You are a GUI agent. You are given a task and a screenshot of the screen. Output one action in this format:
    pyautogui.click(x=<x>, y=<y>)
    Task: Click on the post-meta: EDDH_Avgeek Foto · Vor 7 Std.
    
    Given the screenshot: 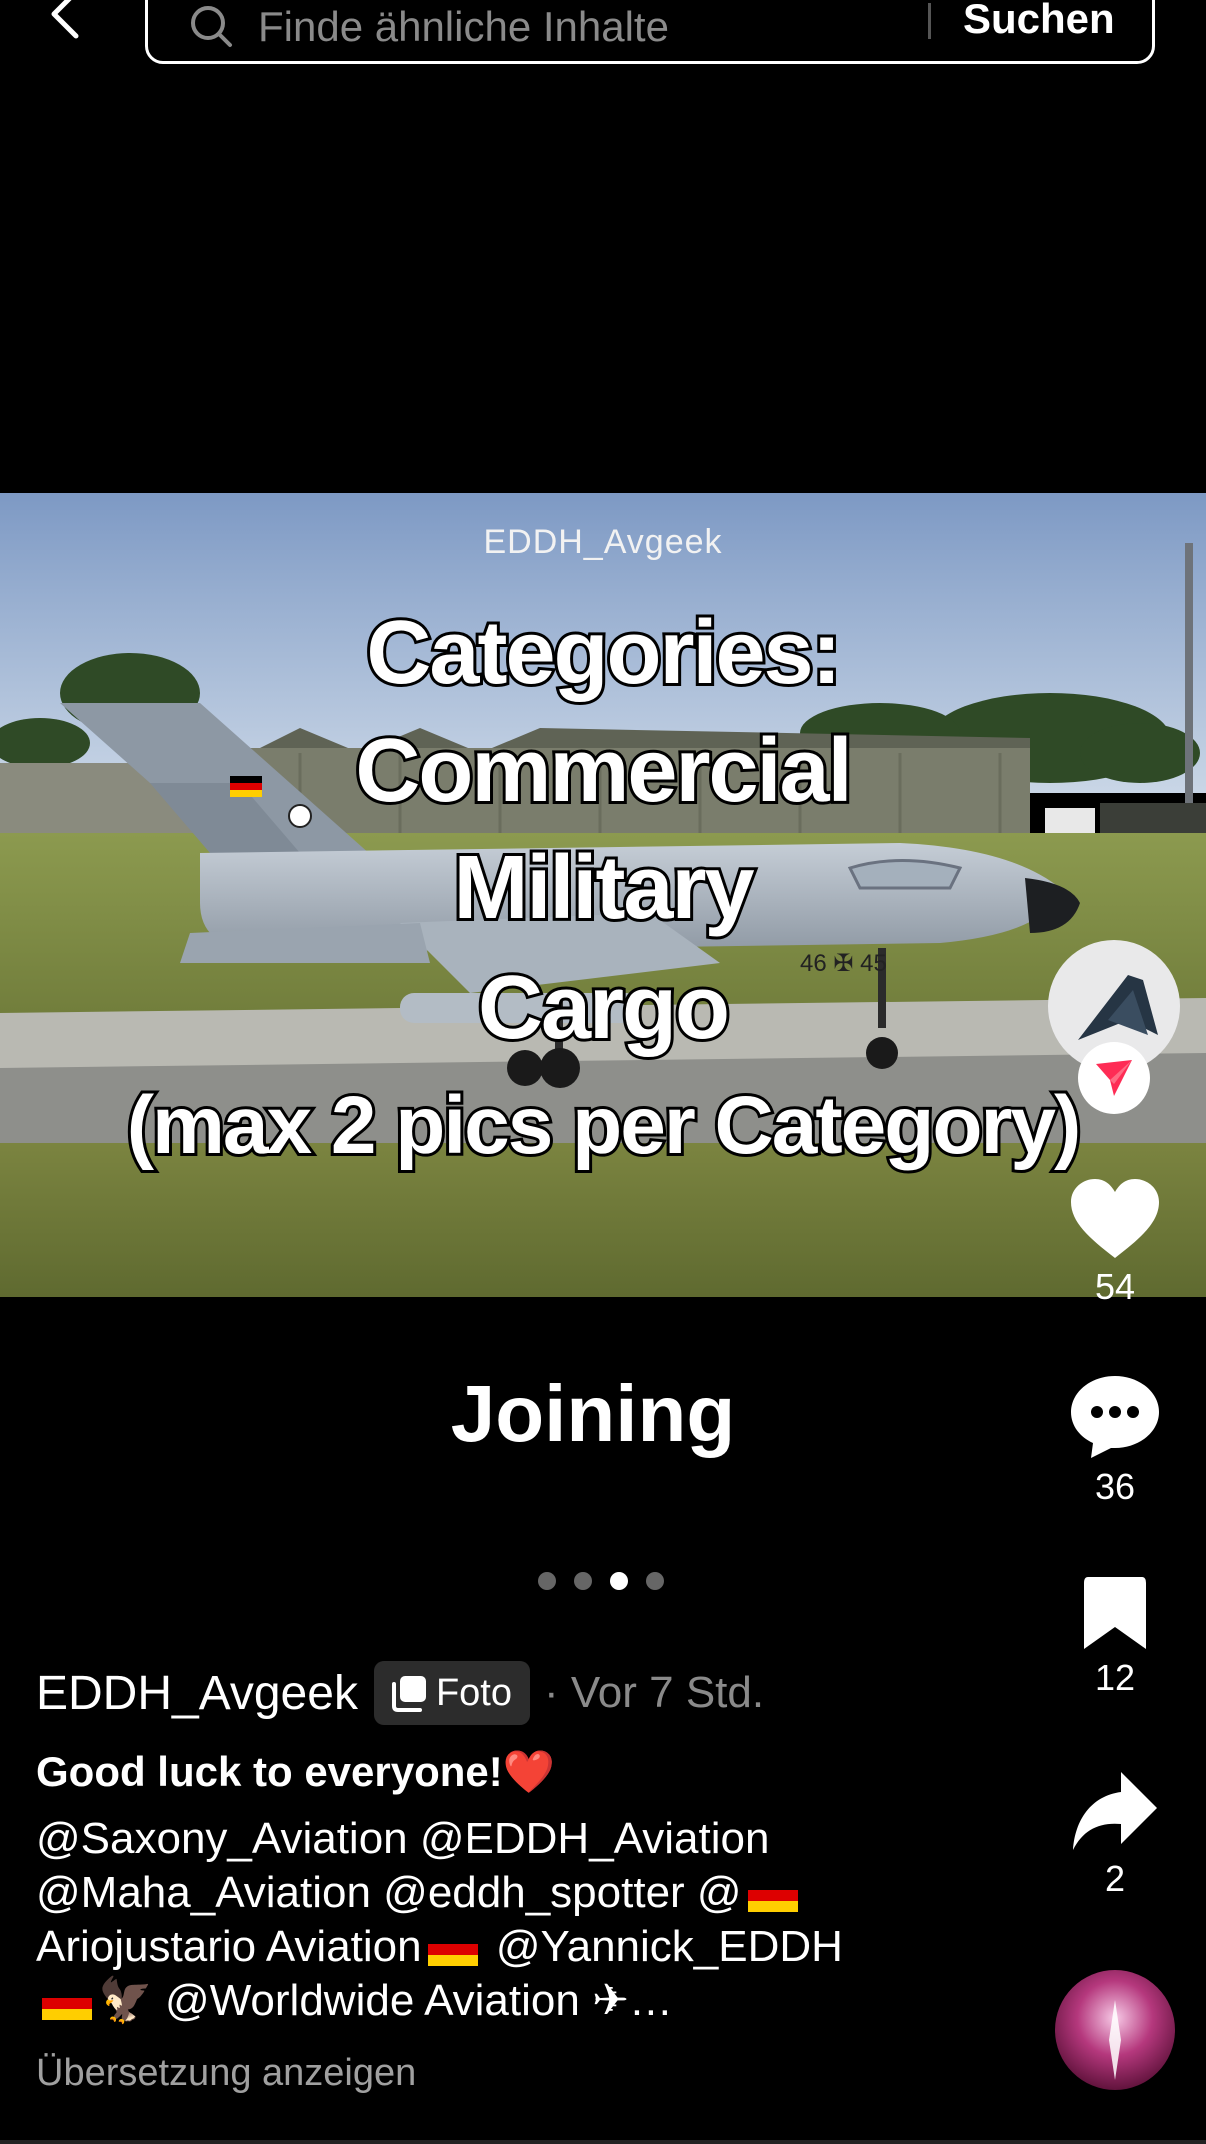 What is the action you would take?
    pyautogui.click(x=400, y=1693)
    